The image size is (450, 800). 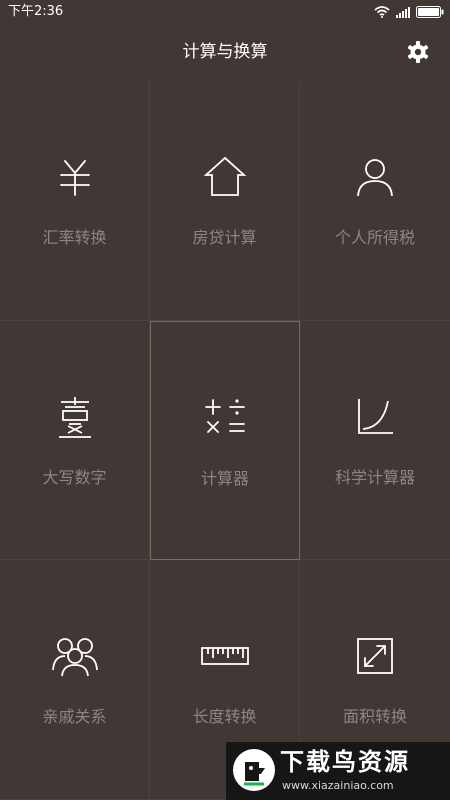 I want to click on status-time: 下午2:36, so click(x=36, y=11).